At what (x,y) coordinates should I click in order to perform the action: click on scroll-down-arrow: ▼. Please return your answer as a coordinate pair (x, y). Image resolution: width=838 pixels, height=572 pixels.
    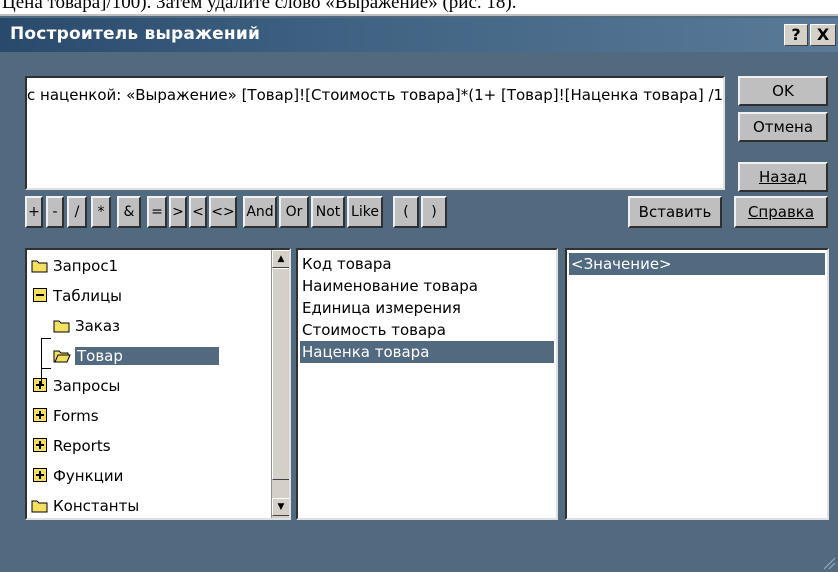
    Looking at the image, I should click on (280, 507).